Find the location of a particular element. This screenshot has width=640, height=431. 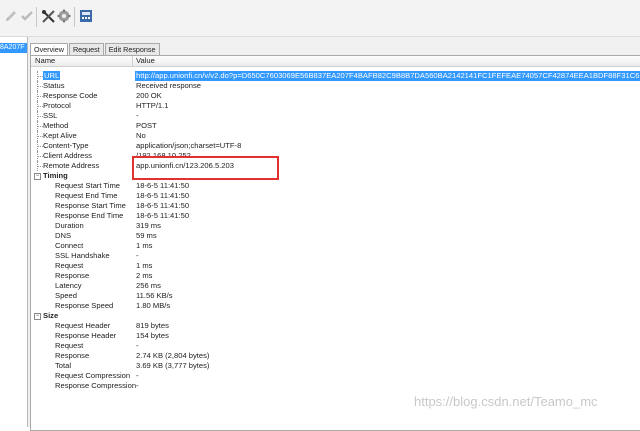

table-row: Total 3.69 KB (3,777 bytes) is located at coordinates (335, 366).